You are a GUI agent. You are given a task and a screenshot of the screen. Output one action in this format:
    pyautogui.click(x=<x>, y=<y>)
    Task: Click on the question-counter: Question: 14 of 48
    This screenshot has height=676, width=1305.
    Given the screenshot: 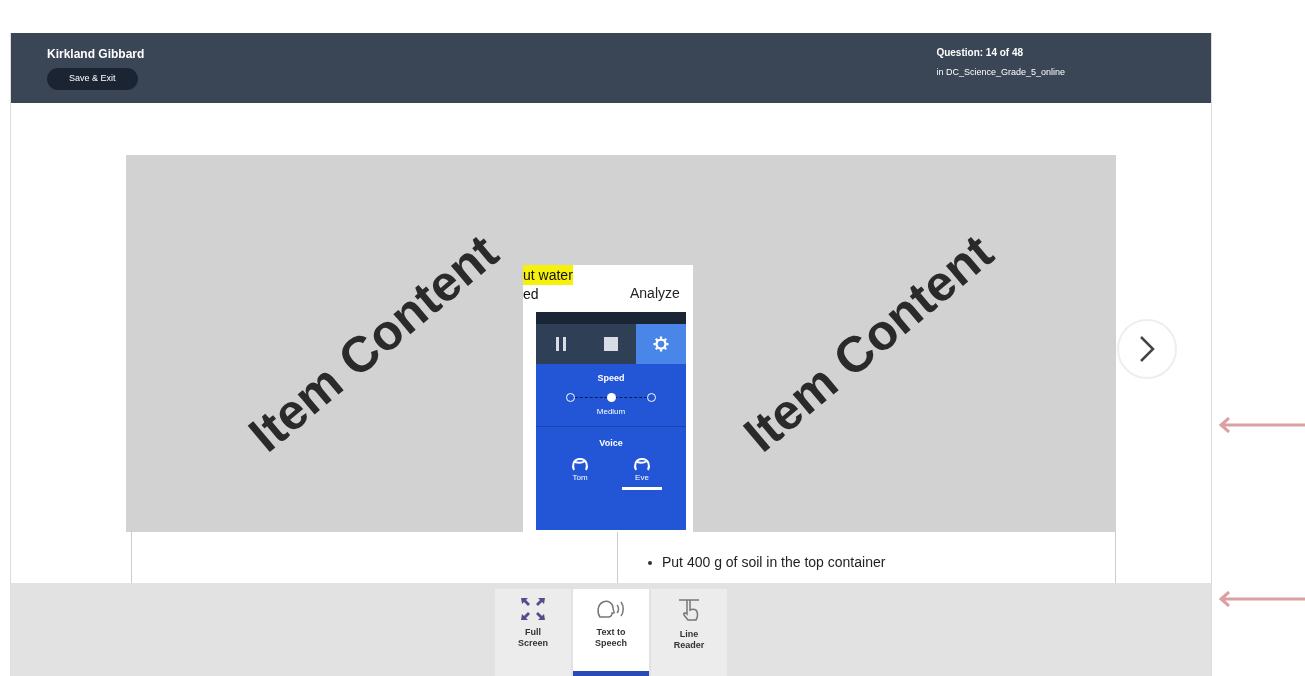 What is the action you would take?
    pyautogui.click(x=980, y=53)
    